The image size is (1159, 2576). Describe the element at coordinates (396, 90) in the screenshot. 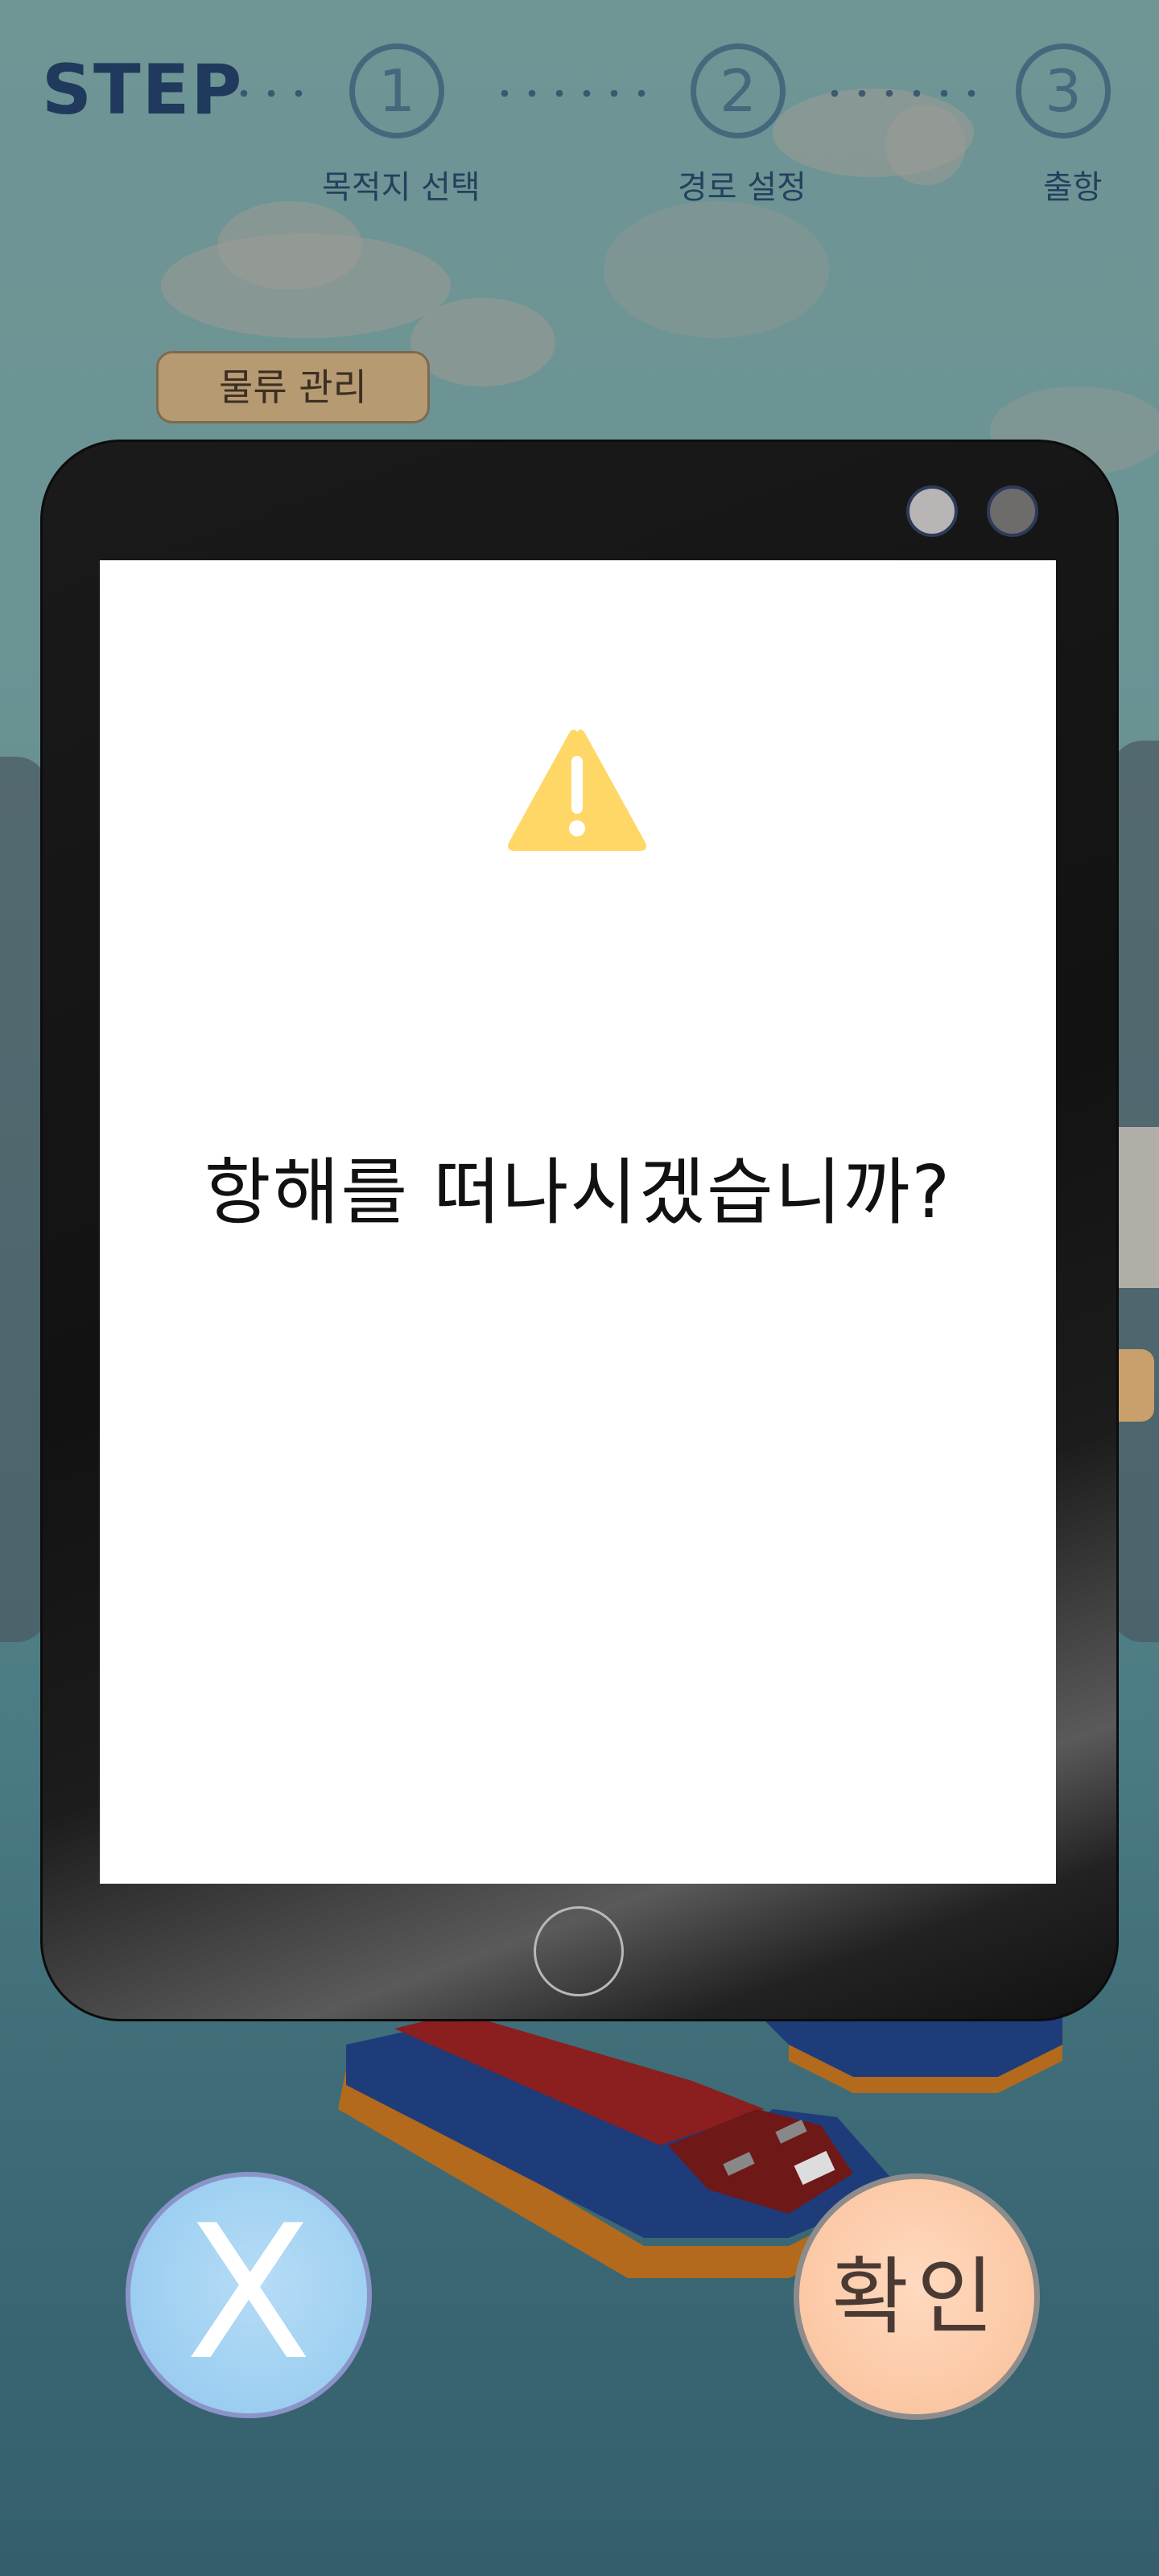

I see `step-circle-1: 1` at that location.